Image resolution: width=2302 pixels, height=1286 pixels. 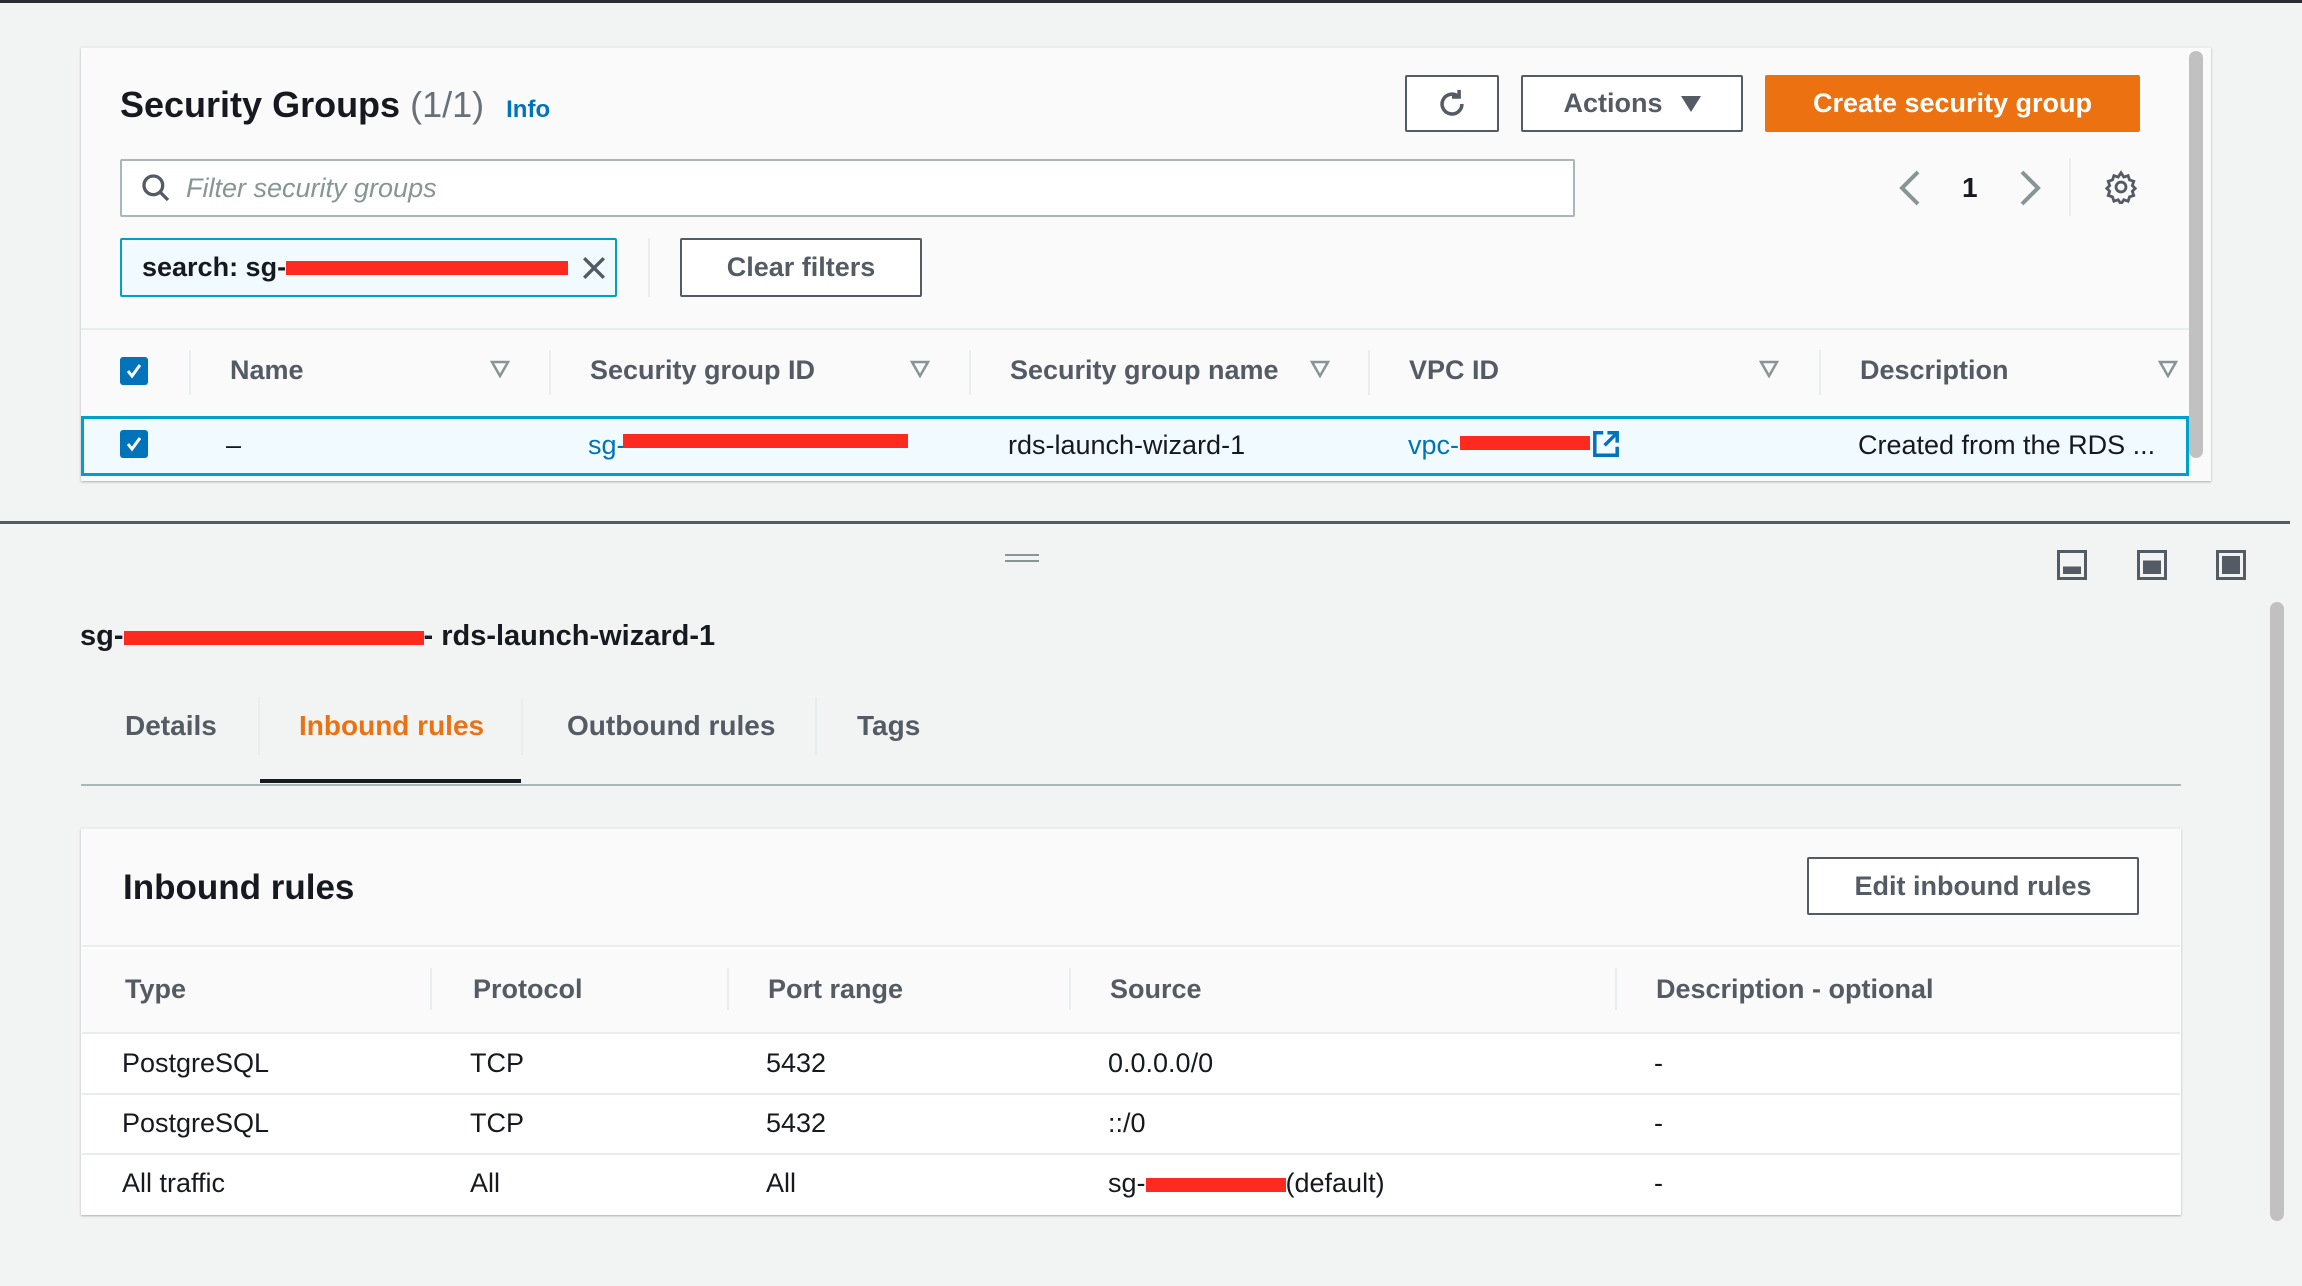 What do you see at coordinates (1613, 103) in the screenshot?
I see `actions-label: Actions` at bounding box center [1613, 103].